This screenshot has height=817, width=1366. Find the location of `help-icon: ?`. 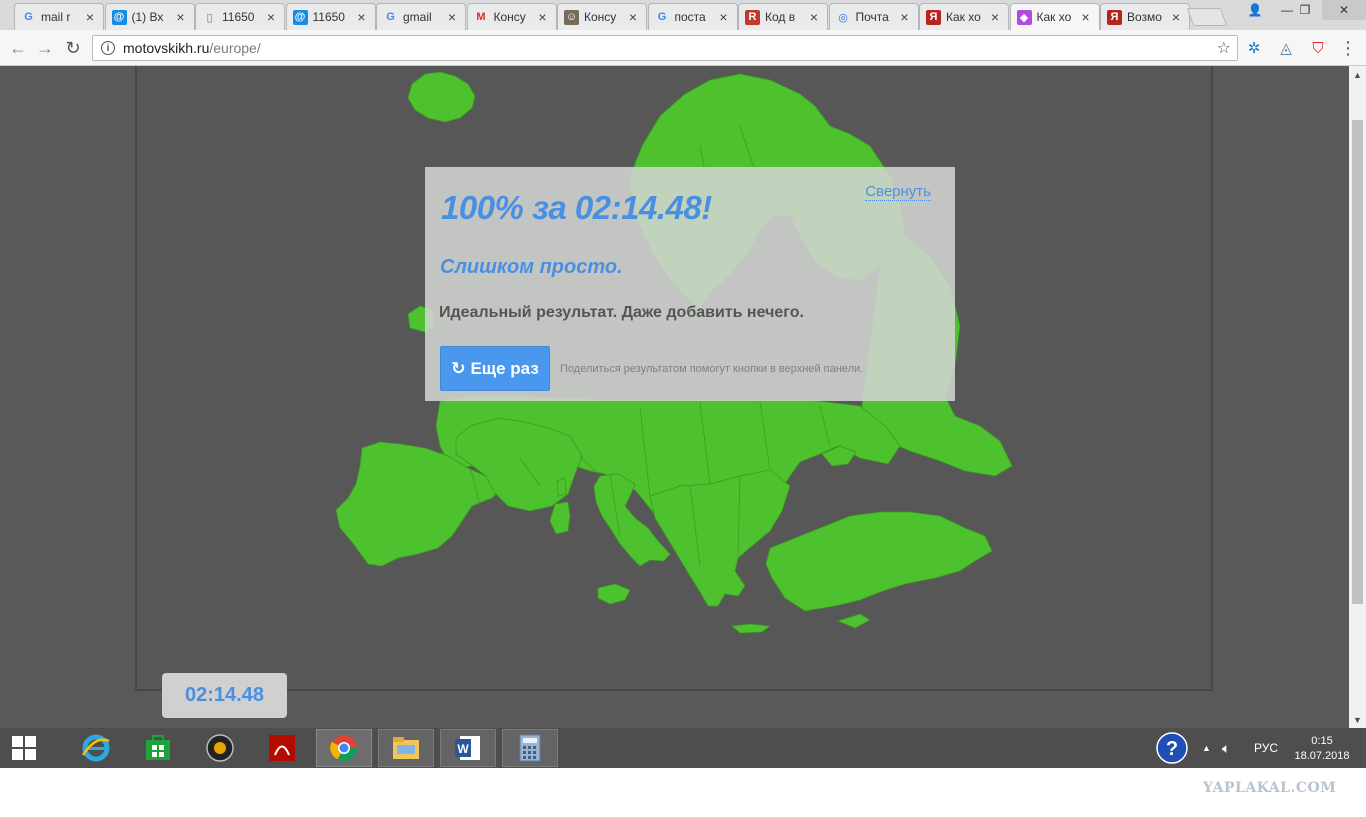

help-icon: ? is located at coordinates (1172, 748).